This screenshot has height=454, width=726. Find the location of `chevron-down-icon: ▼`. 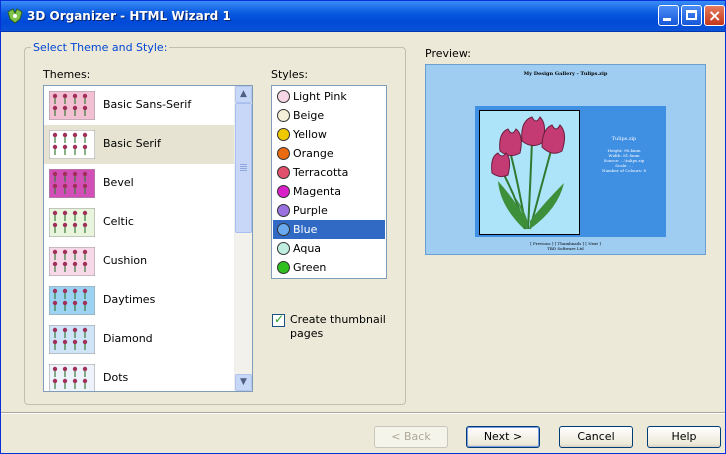

chevron-down-icon: ▼ is located at coordinates (243, 382).